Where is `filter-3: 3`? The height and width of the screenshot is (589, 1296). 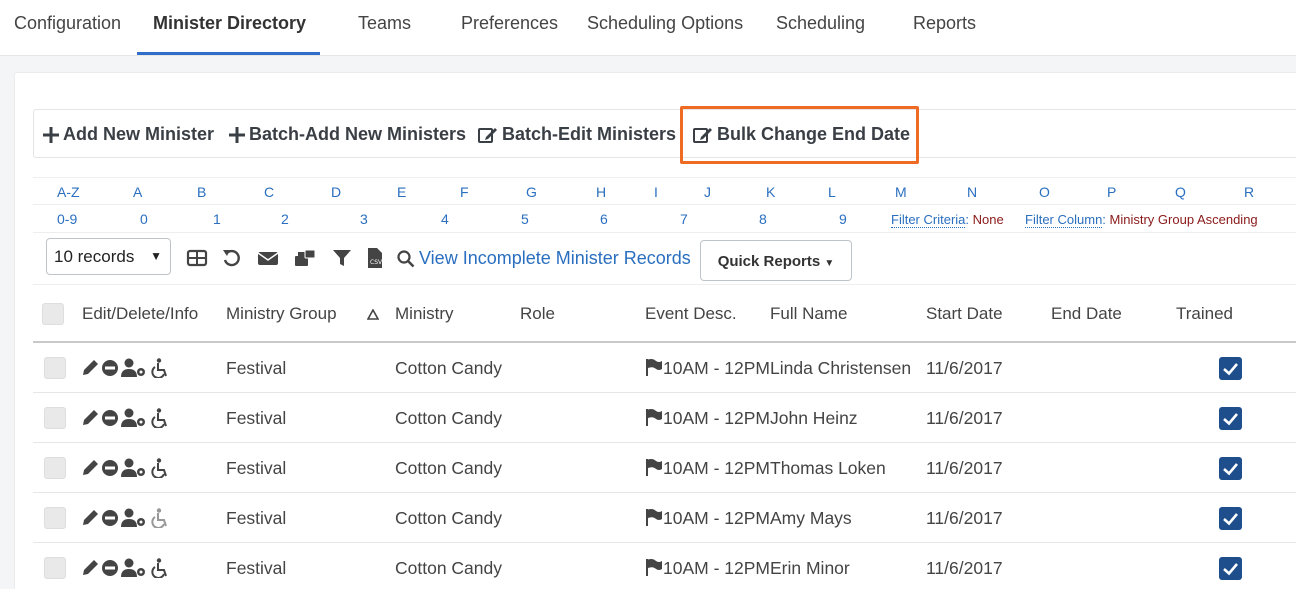 filter-3: 3 is located at coordinates (364, 219).